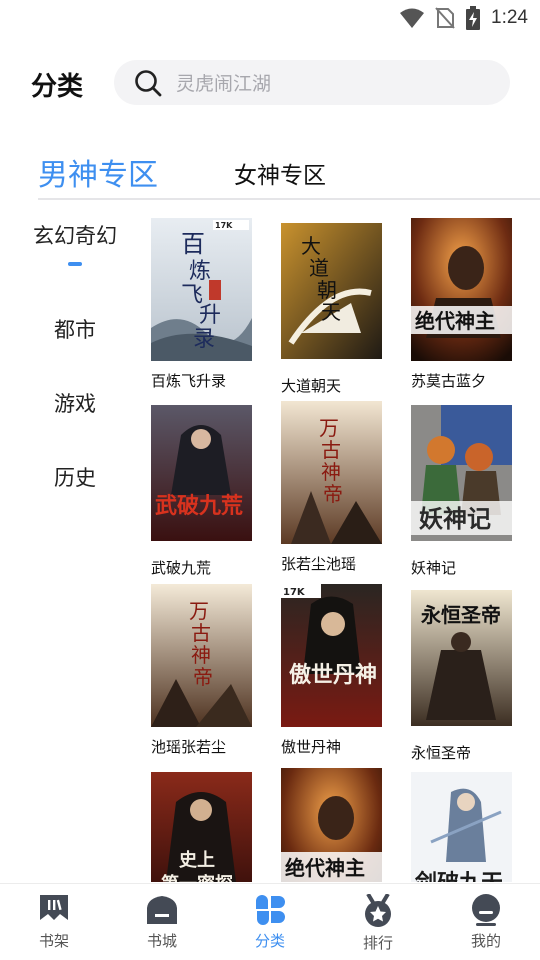 This screenshot has width=540, height=960. I want to click on nav-profile: 我的, so click(486, 922).